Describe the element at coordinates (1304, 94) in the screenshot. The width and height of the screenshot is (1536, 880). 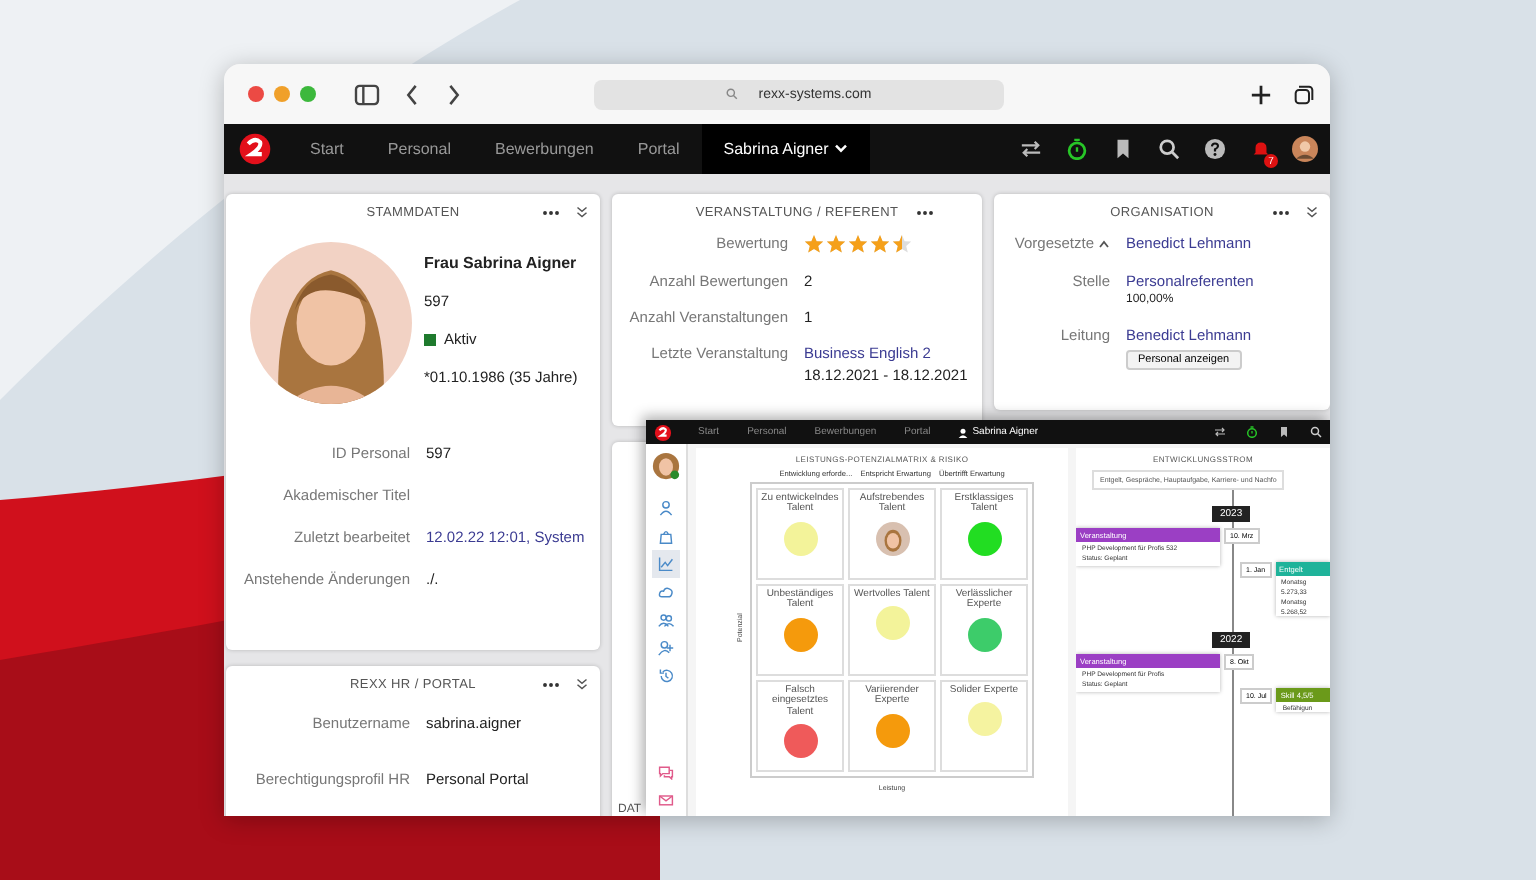
I see `tabs-icon` at that location.